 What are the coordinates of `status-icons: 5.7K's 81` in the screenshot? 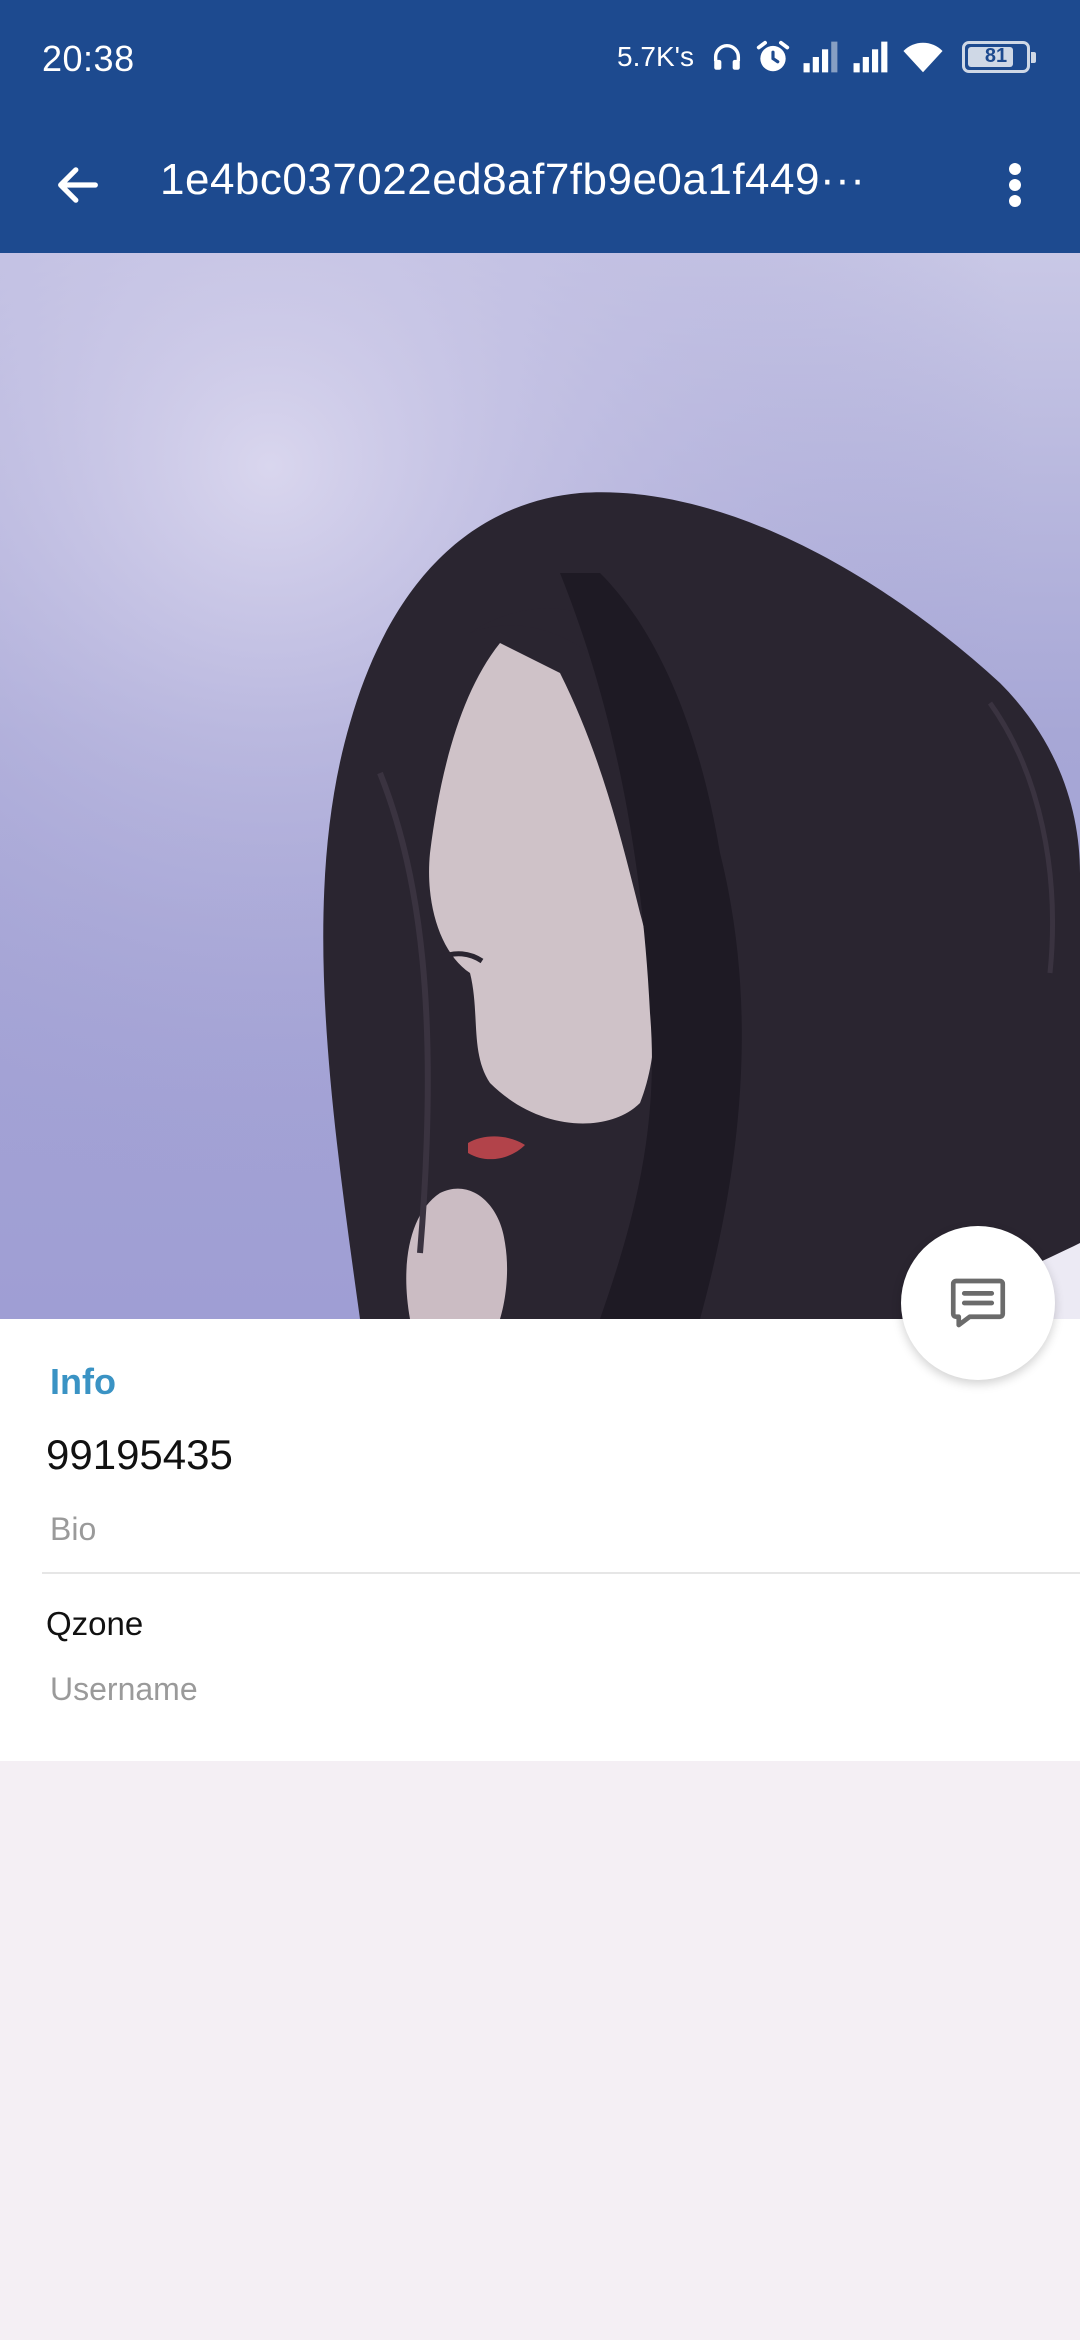 It's located at (826, 57).